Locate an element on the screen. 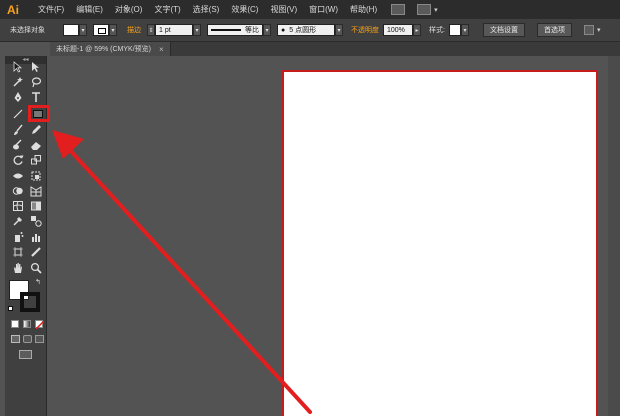 The height and width of the screenshot is (416, 620). screen-mode-icon is located at coordinates (25, 354).